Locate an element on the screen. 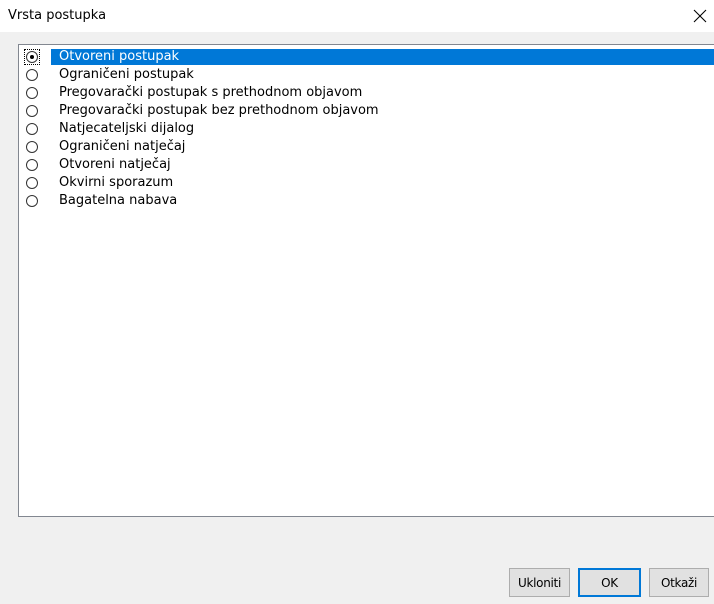 Image resolution: width=714 pixels, height=604 pixels. list-item: Natjecateljski dijalog is located at coordinates (367, 129).